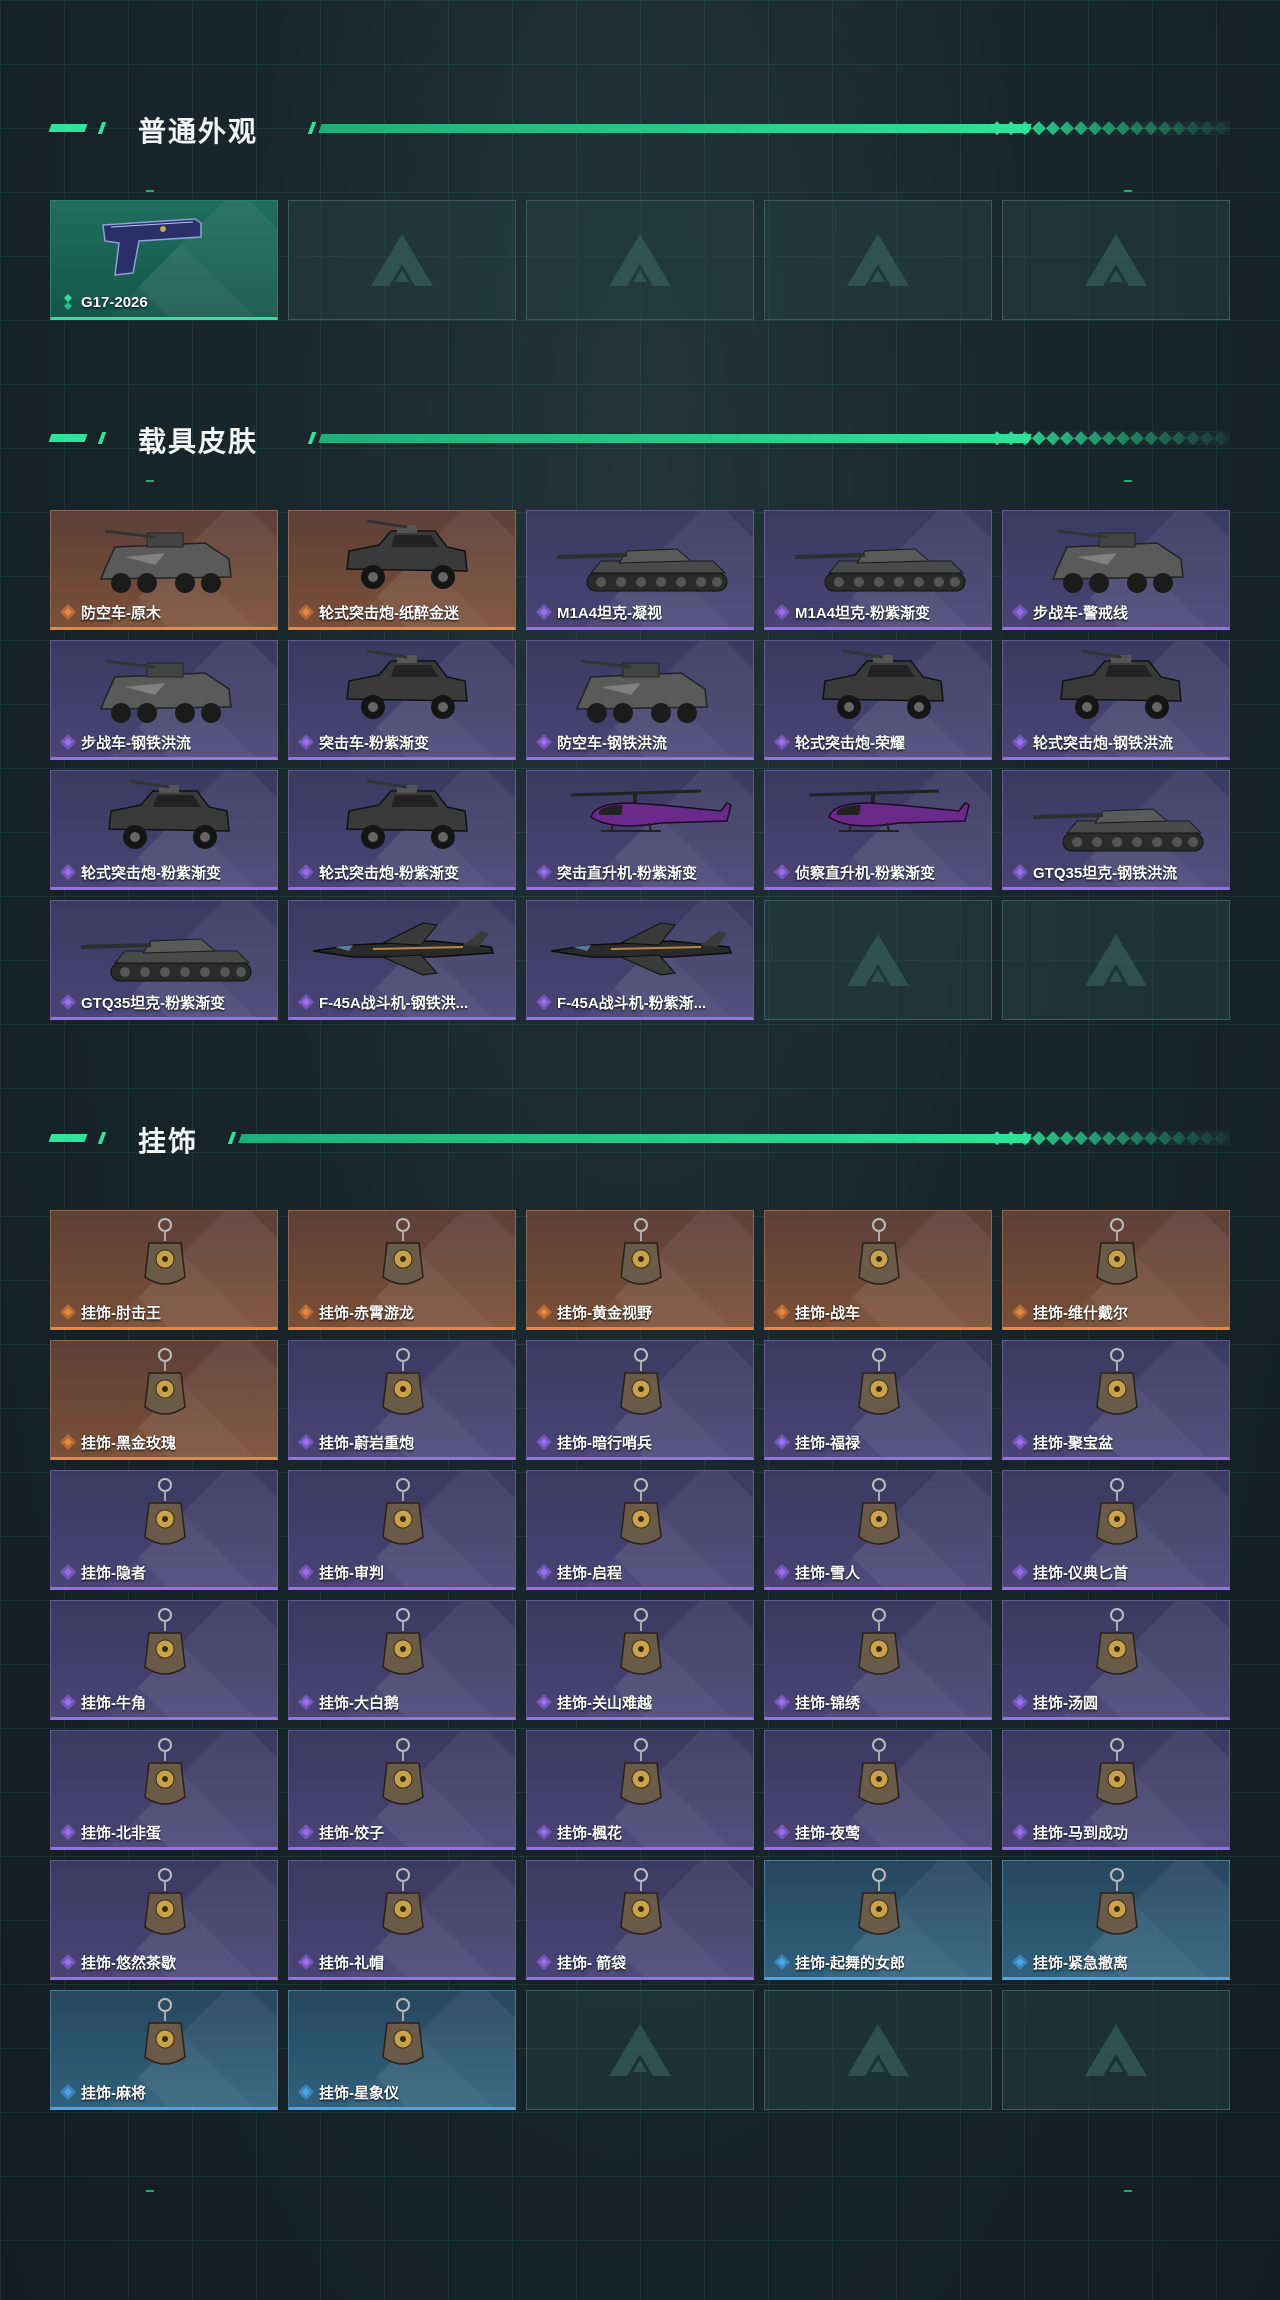 The image size is (1280, 2300). I want to click on item-card: 步战车-警戒线, so click(1116, 570).